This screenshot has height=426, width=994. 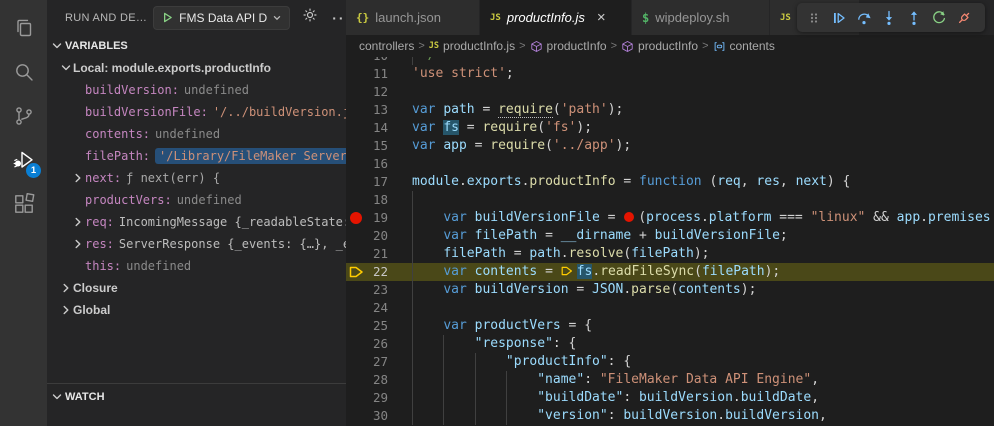 I want to click on line-number: 14, so click(x=377, y=128).